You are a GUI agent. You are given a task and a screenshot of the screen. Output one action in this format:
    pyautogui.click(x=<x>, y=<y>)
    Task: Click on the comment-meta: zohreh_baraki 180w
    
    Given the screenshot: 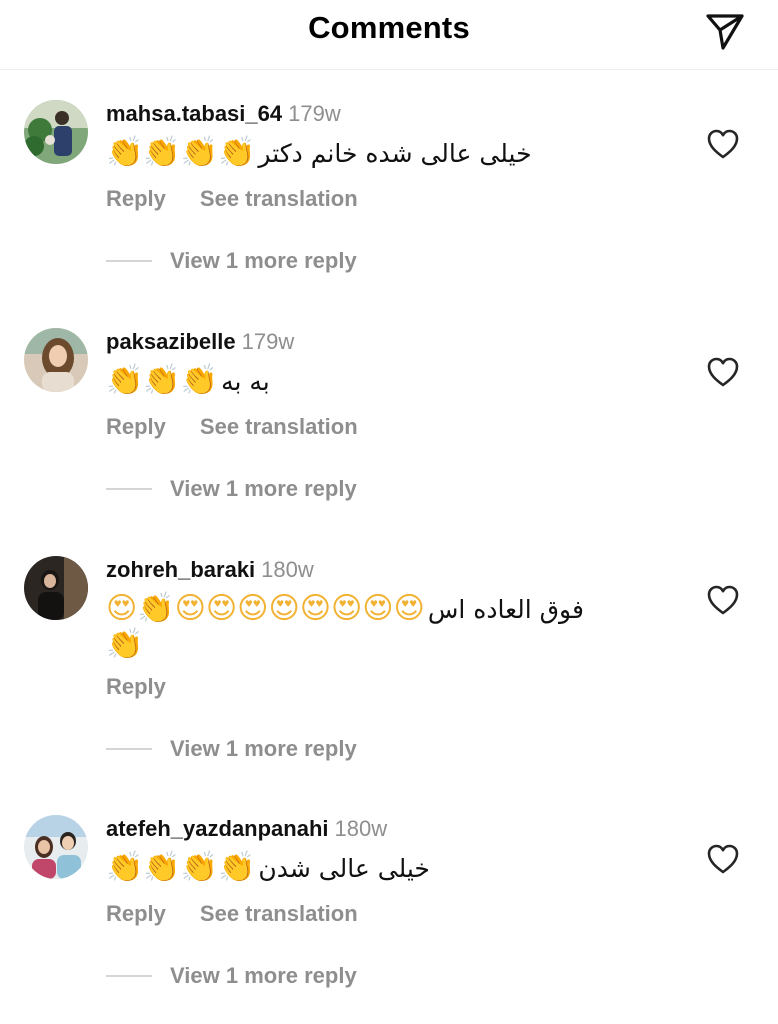 What is the action you would take?
    pyautogui.click(x=210, y=570)
    